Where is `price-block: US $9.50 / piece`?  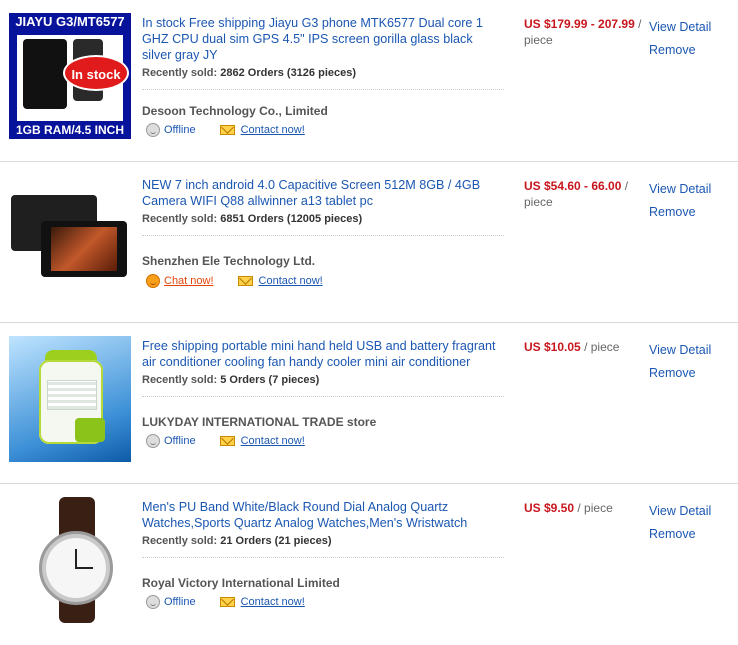 price-block: US $9.50 / piece is located at coordinates (584, 508).